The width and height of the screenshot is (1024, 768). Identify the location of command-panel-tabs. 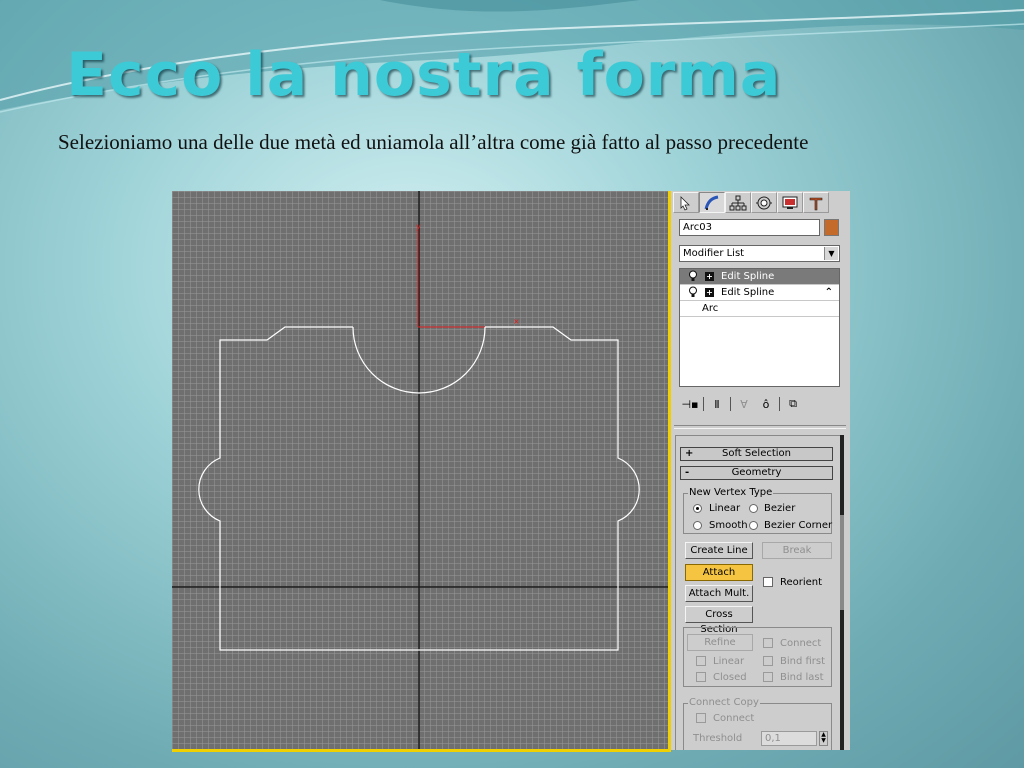
(751, 203).